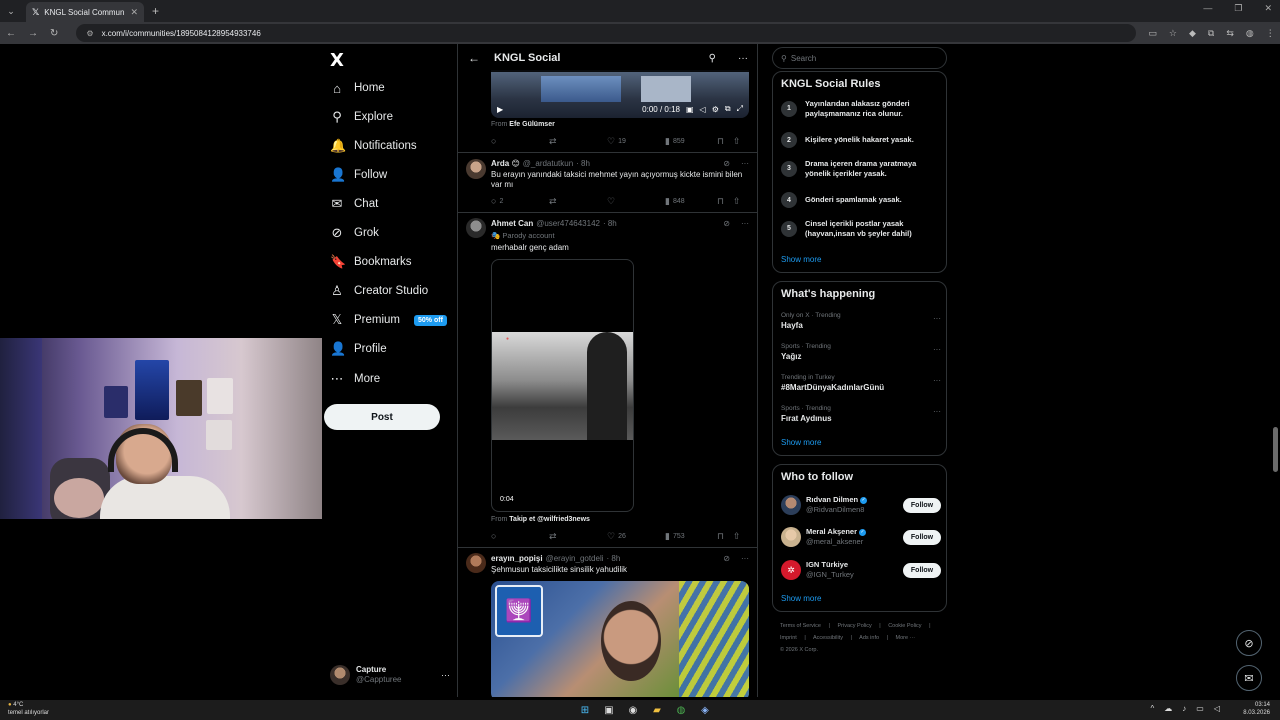  What do you see at coordinates (1173, 33) in the screenshot?
I see `bookmark-star-icon: ☆` at bounding box center [1173, 33].